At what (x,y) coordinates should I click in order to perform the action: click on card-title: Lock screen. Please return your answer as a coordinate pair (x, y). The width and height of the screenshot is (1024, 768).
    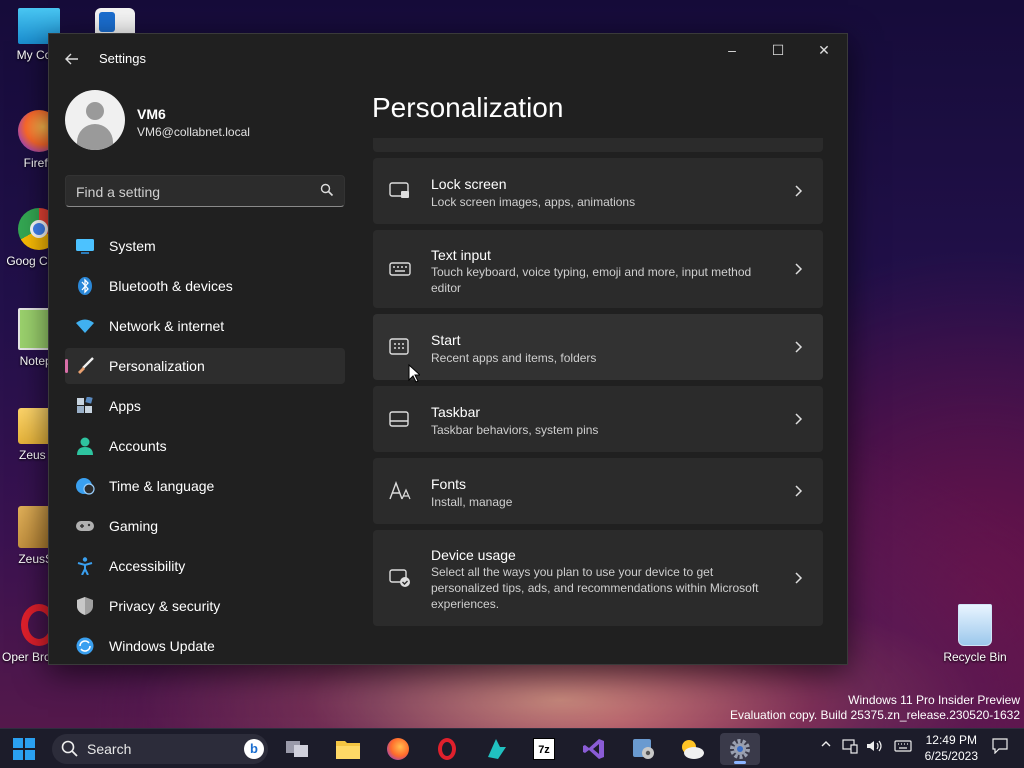
    Looking at the image, I should click on (469, 184).